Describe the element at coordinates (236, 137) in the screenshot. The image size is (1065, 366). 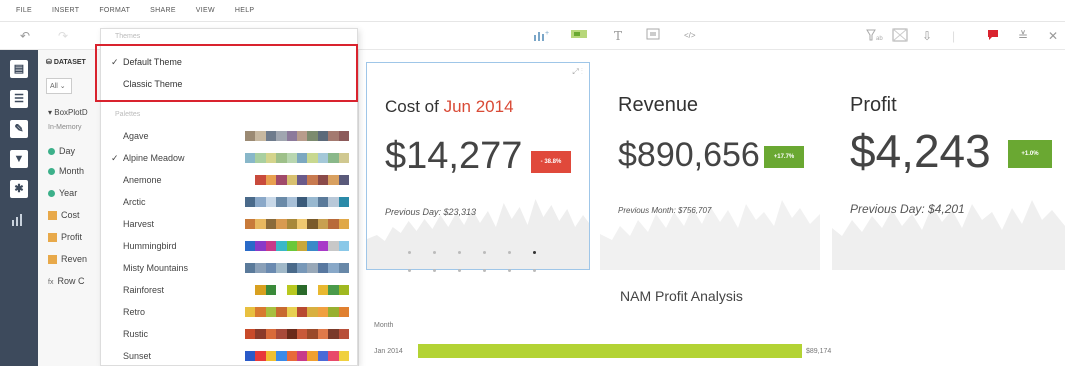
I see `palette-option-agave: Agave` at that location.